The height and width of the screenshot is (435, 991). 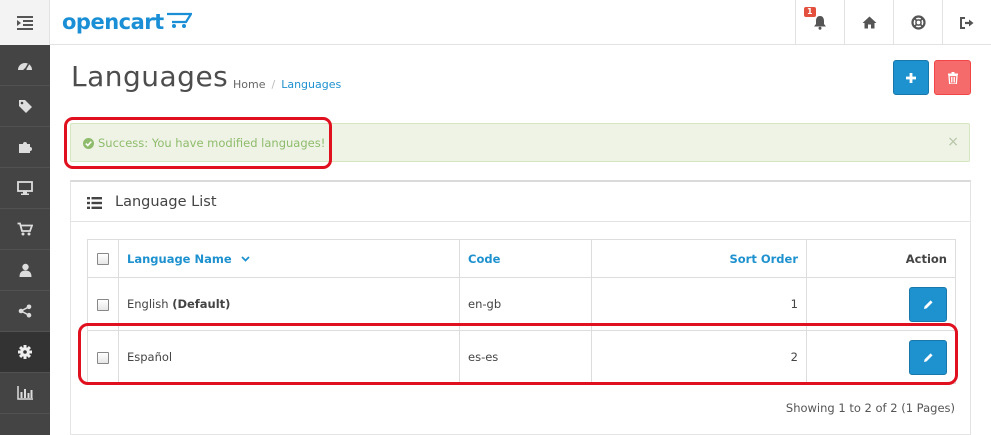 I want to click on edit-button, so click(x=928, y=304).